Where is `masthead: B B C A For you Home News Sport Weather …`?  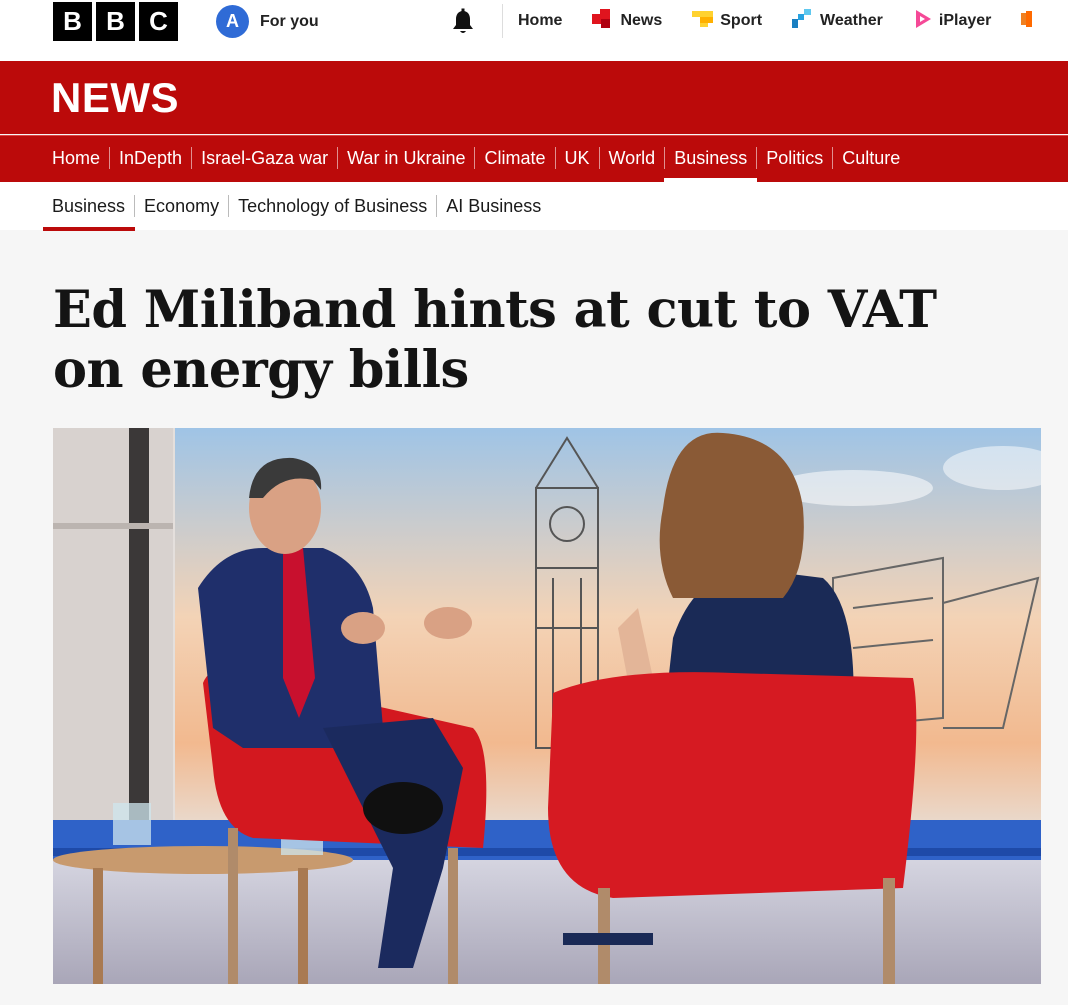
masthead: B B C A For you Home News Sport Weather … is located at coordinates (534, 30).